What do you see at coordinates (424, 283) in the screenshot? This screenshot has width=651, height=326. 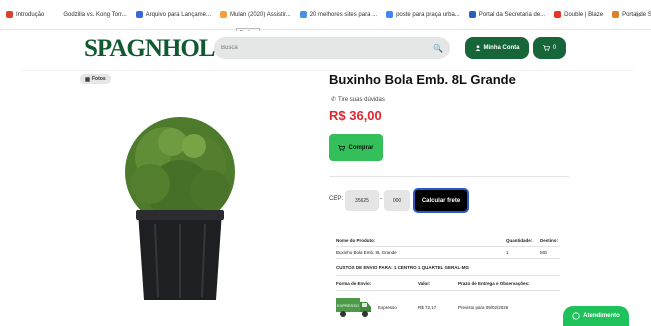 I see `col-value: Valor:` at bounding box center [424, 283].